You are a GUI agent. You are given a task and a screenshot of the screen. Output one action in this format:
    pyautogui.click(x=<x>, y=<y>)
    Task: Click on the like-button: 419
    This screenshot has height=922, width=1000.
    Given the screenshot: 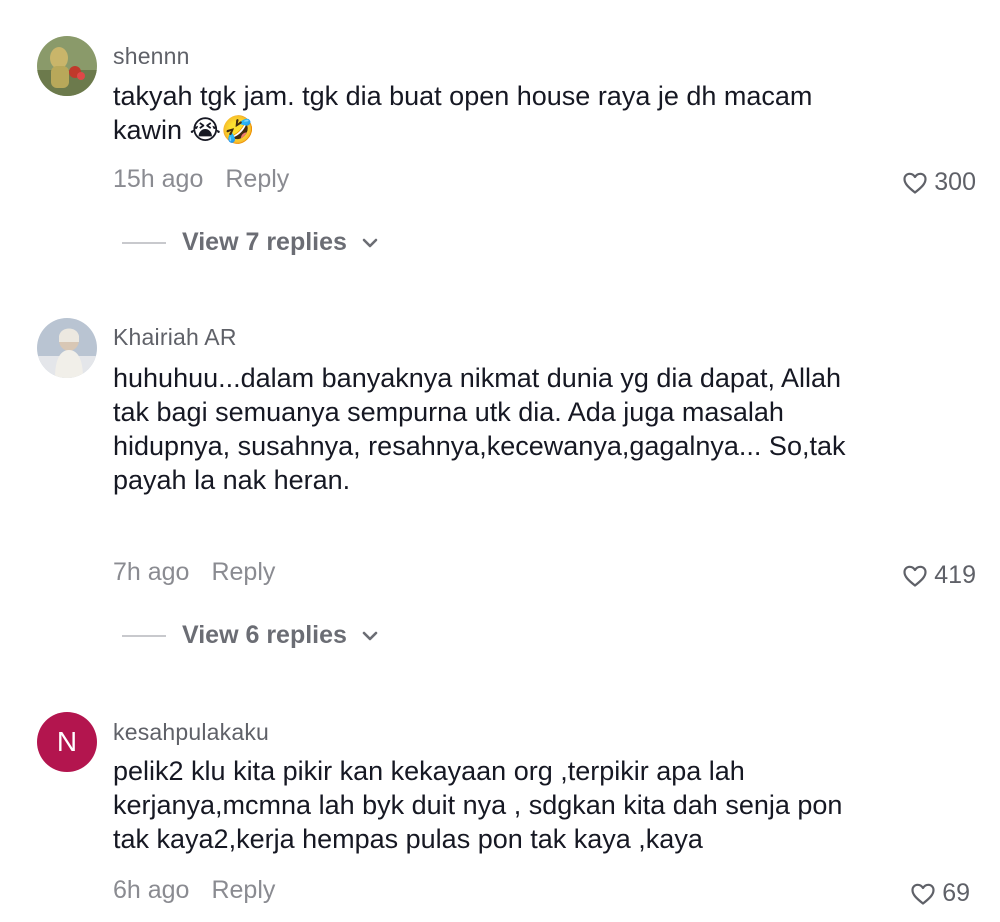 What is the action you would take?
    pyautogui.click(x=939, y=575)
    